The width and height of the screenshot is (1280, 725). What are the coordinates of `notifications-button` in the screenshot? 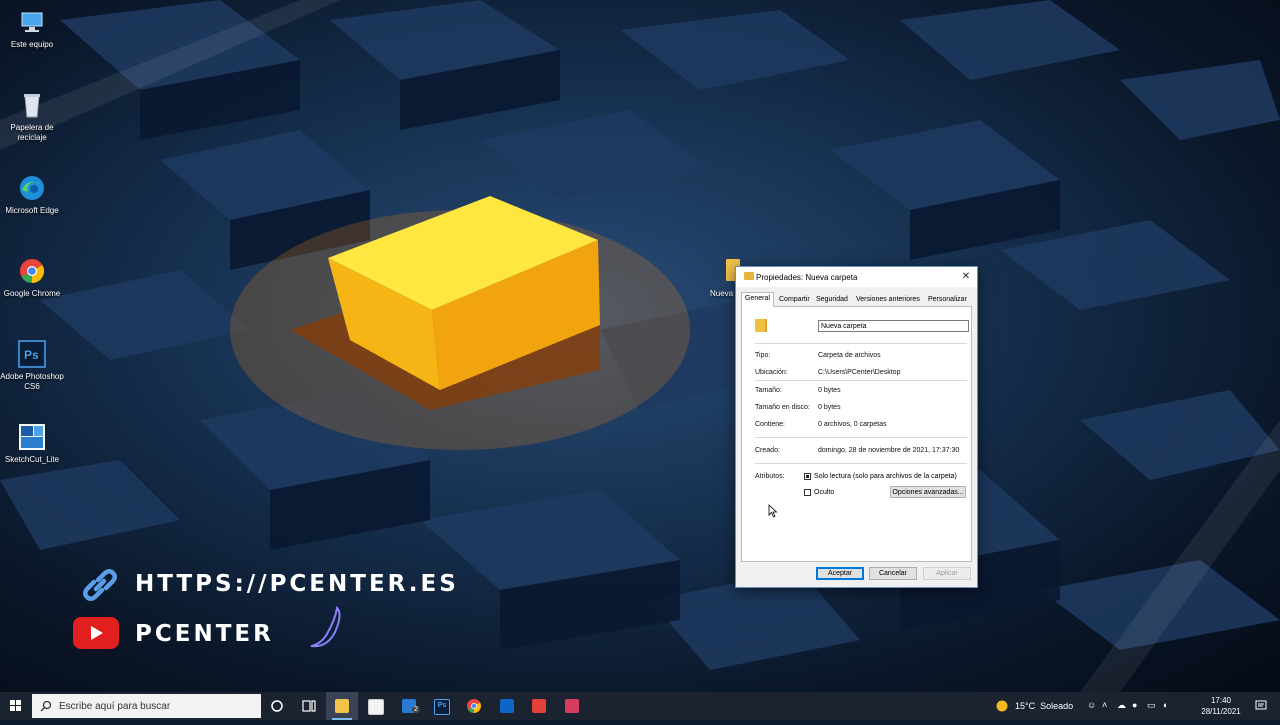 It's located at (1262, 706).